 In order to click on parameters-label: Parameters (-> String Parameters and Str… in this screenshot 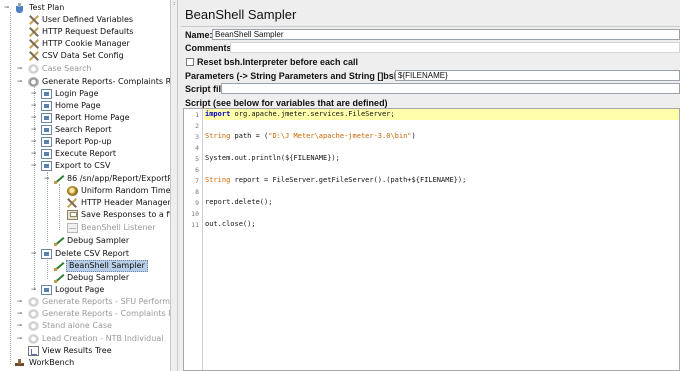, I will do `click(304, 76)`.